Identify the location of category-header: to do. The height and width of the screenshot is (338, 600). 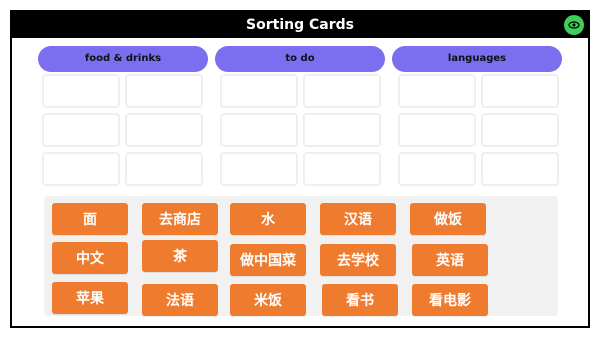
(300, 59).